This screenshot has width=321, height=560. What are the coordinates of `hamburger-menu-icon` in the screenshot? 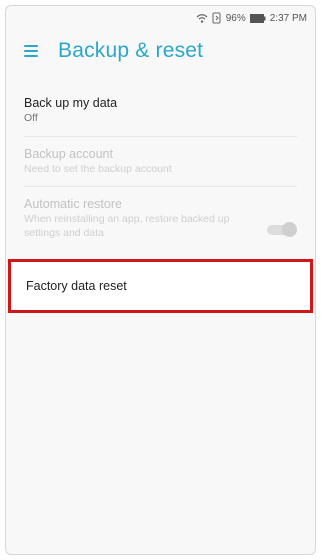 It's located at (31, 51).